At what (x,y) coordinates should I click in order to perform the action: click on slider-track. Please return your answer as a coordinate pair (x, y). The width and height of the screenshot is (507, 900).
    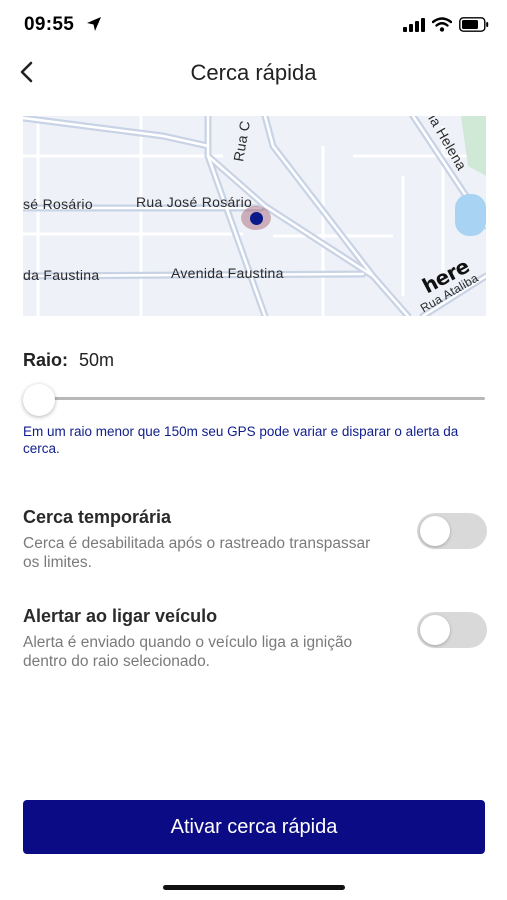
    Looking at the image, I should click on (254, 398).